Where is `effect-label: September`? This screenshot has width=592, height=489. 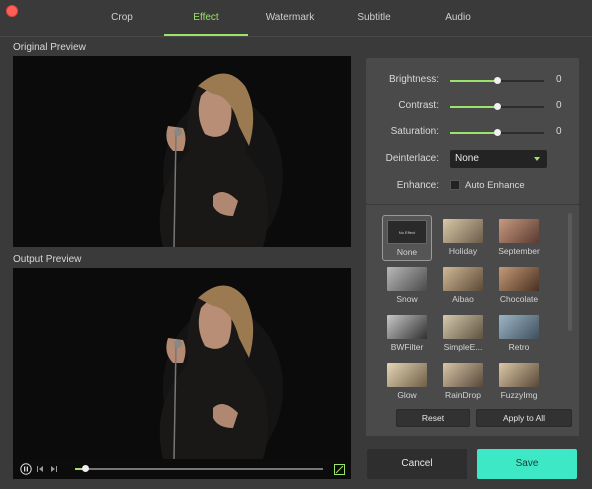 effect-label: September is located at coordinates (519, 251).